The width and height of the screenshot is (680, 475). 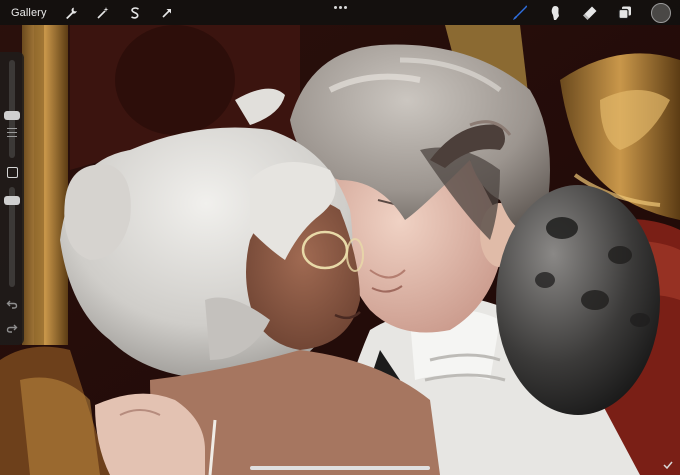 I want to click on redo-button, so click(x=12, y=328).